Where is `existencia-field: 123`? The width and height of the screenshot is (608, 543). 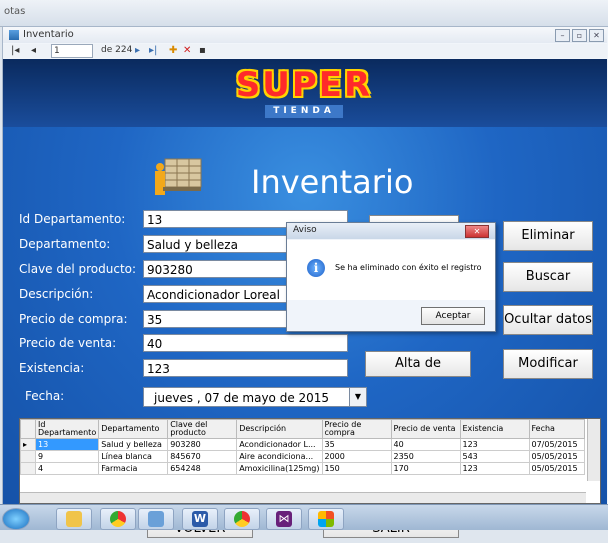 existencia-field: 123 is located at coordinates (245, 368).